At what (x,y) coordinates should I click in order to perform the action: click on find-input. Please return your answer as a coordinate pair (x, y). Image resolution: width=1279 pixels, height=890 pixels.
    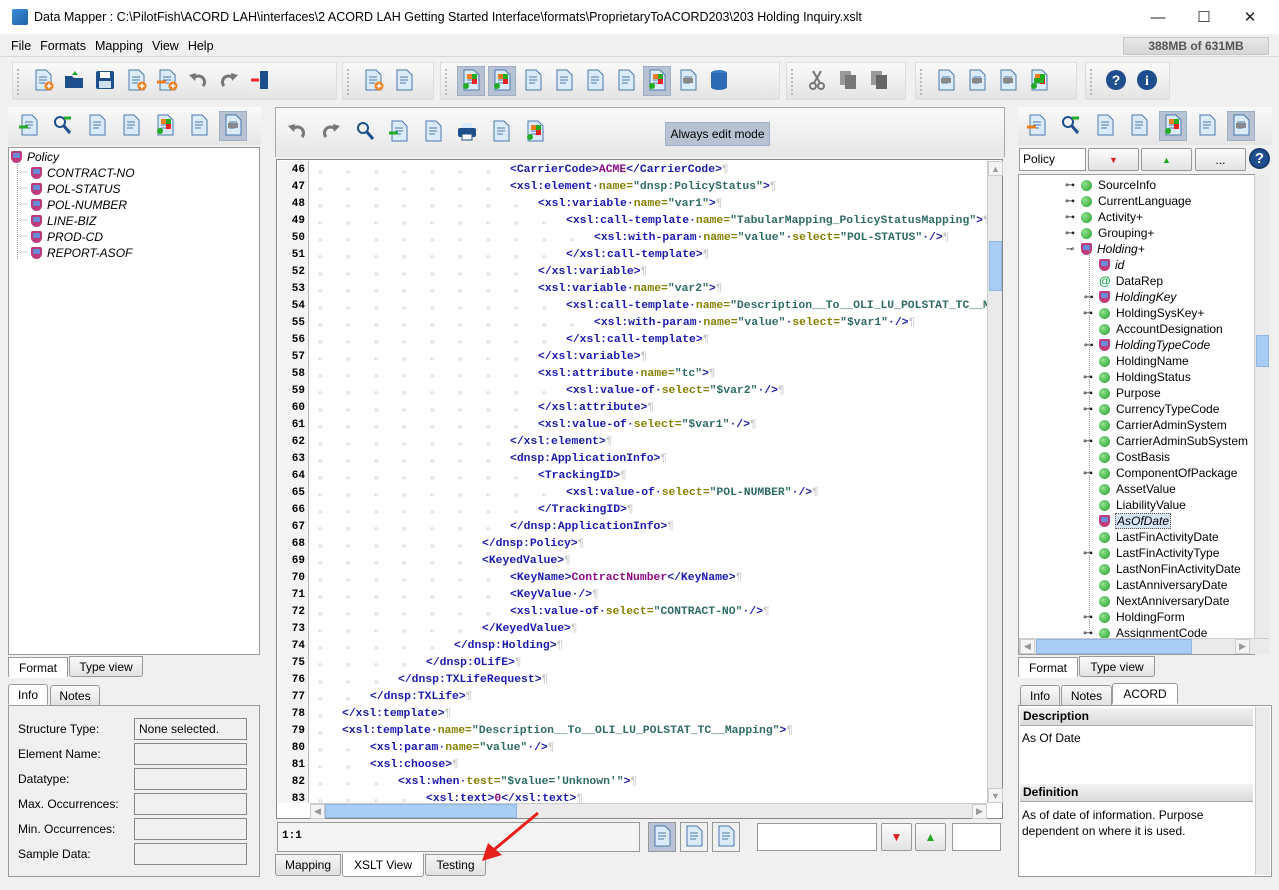
    Looking at the image, I should click on (817, 837).